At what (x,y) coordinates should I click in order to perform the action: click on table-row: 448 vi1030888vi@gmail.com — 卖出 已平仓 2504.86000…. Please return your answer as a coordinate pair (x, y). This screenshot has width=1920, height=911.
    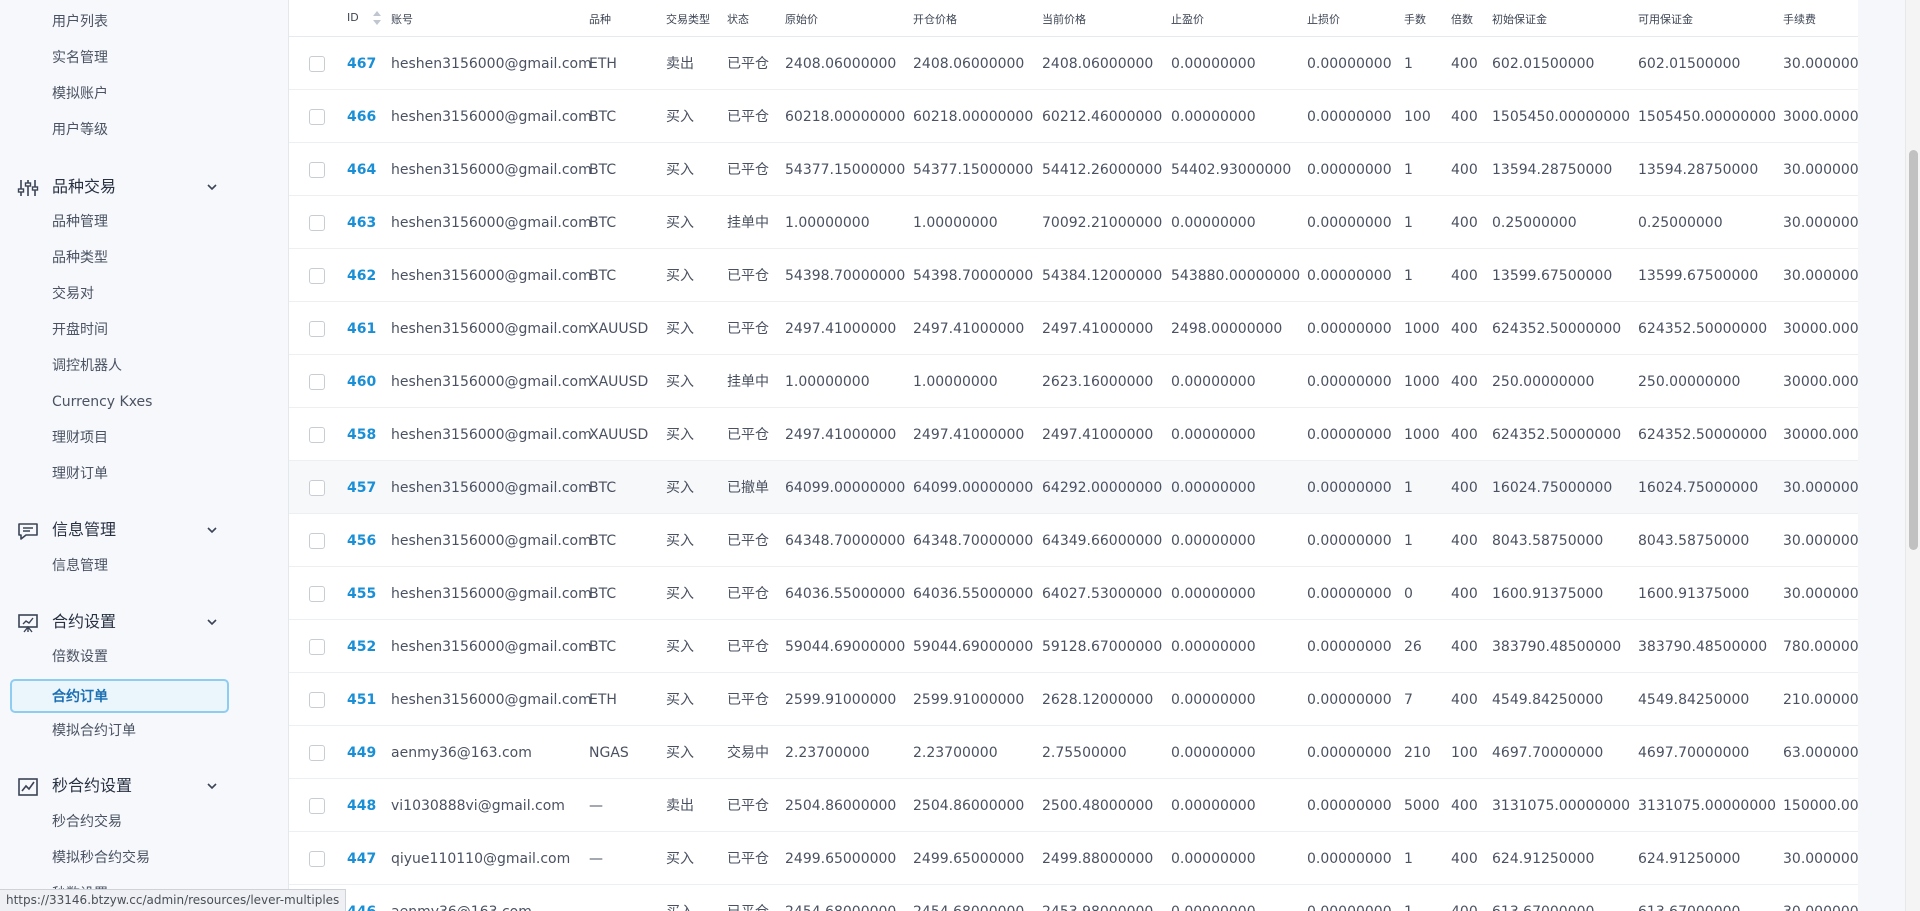
    Looking at the image, I should click on (1073, 805).